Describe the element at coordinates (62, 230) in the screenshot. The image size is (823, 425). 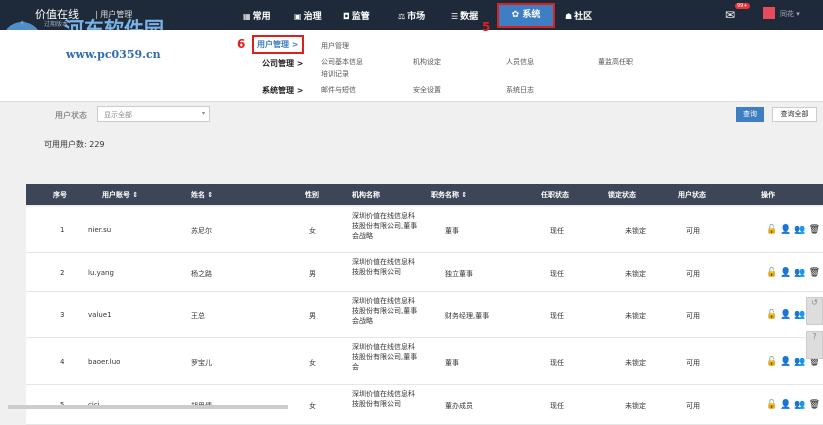
I see `cell-no: 1` at that location.